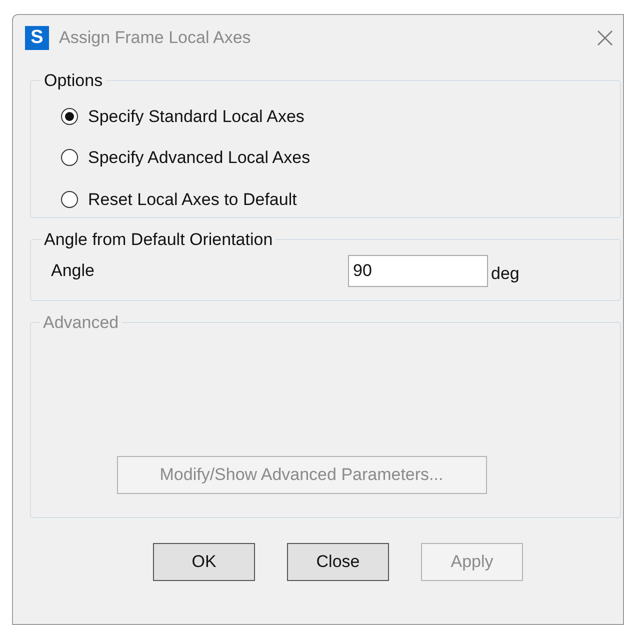  Describe the element at coordinates (192, 199) in the screenshot. I see `radio-label: Reset Local Axes to Default` at that location.